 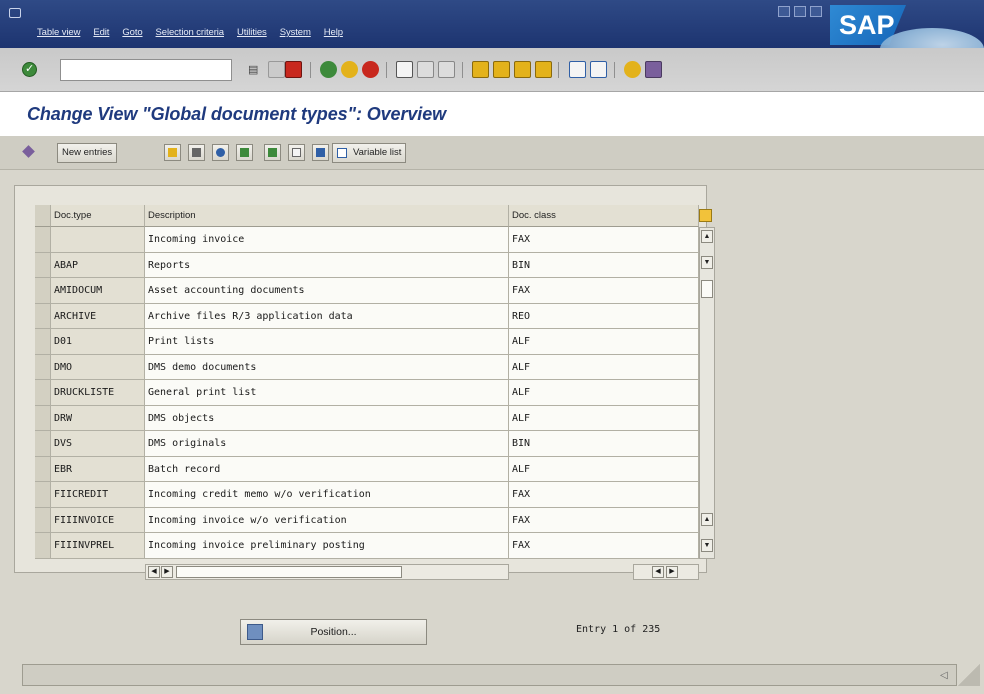 I want to click on status-bar-toggle-icon: ◁, so click(x=944, y=675).